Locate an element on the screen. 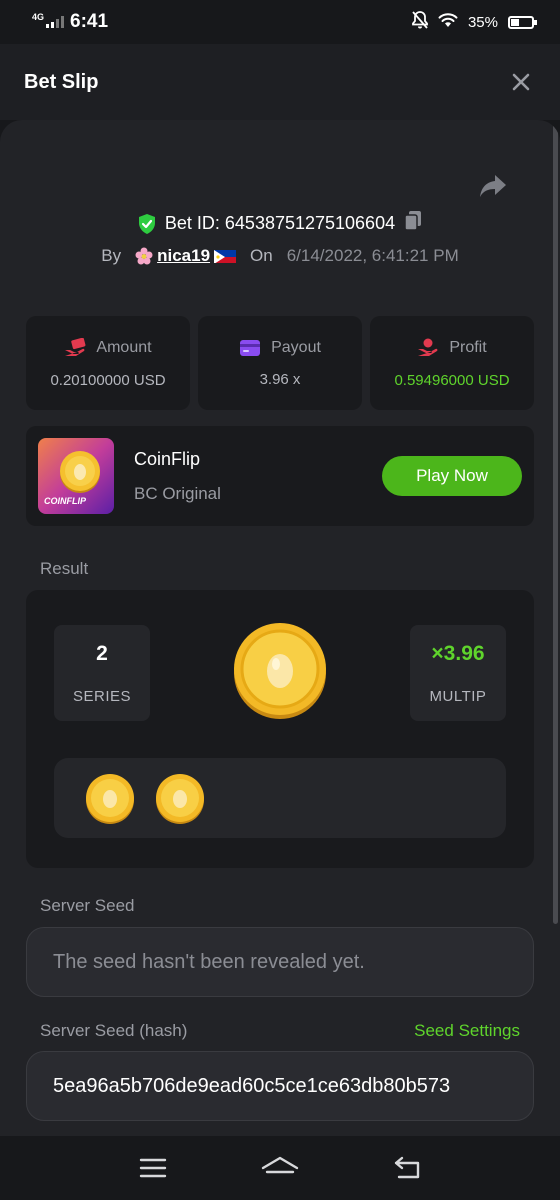  stat-payout-value: 3.96 x is located at coordinates (280, 379).